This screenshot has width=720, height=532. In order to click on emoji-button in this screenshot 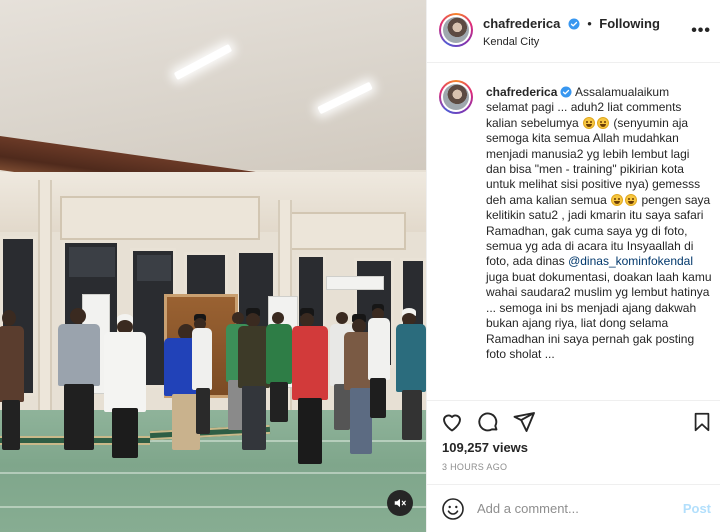, I will do `click(453, 509)`.